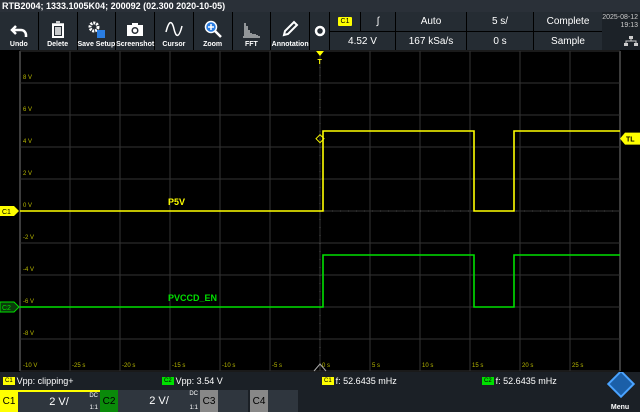  Describe the element at coordinates (620, 407) in the screenshot. I see `menu-label: Menu` at that location.